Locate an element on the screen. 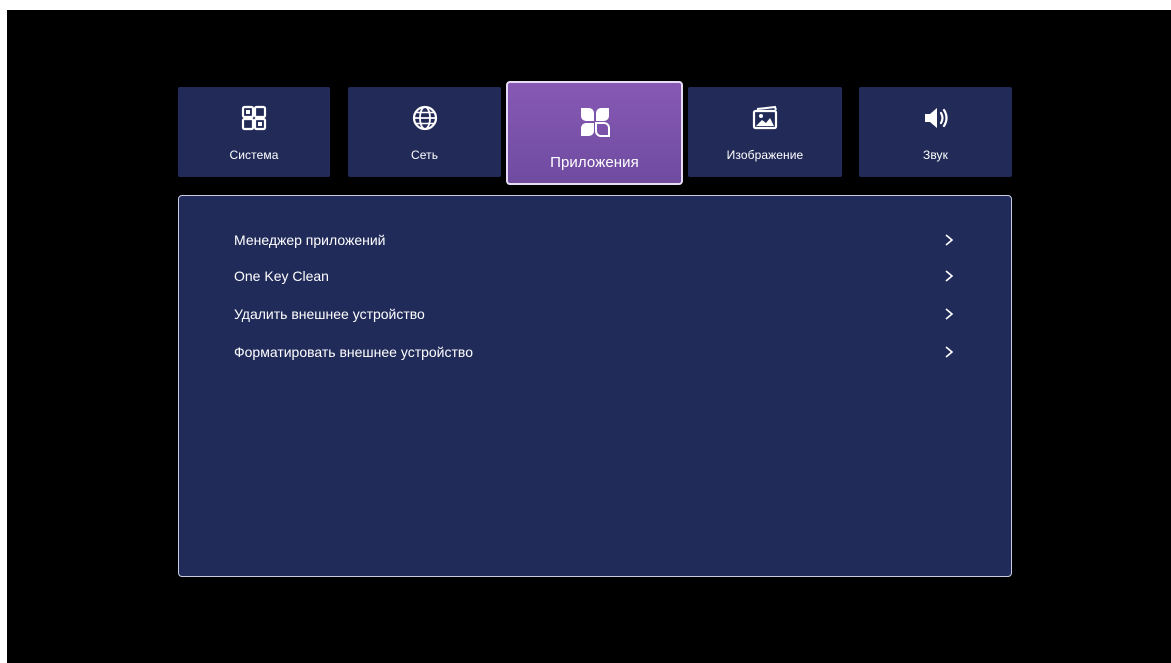 The image size is (1171, 663). menu-item-one-key-clean: One Key Clean is located at coordinates (595, 276).